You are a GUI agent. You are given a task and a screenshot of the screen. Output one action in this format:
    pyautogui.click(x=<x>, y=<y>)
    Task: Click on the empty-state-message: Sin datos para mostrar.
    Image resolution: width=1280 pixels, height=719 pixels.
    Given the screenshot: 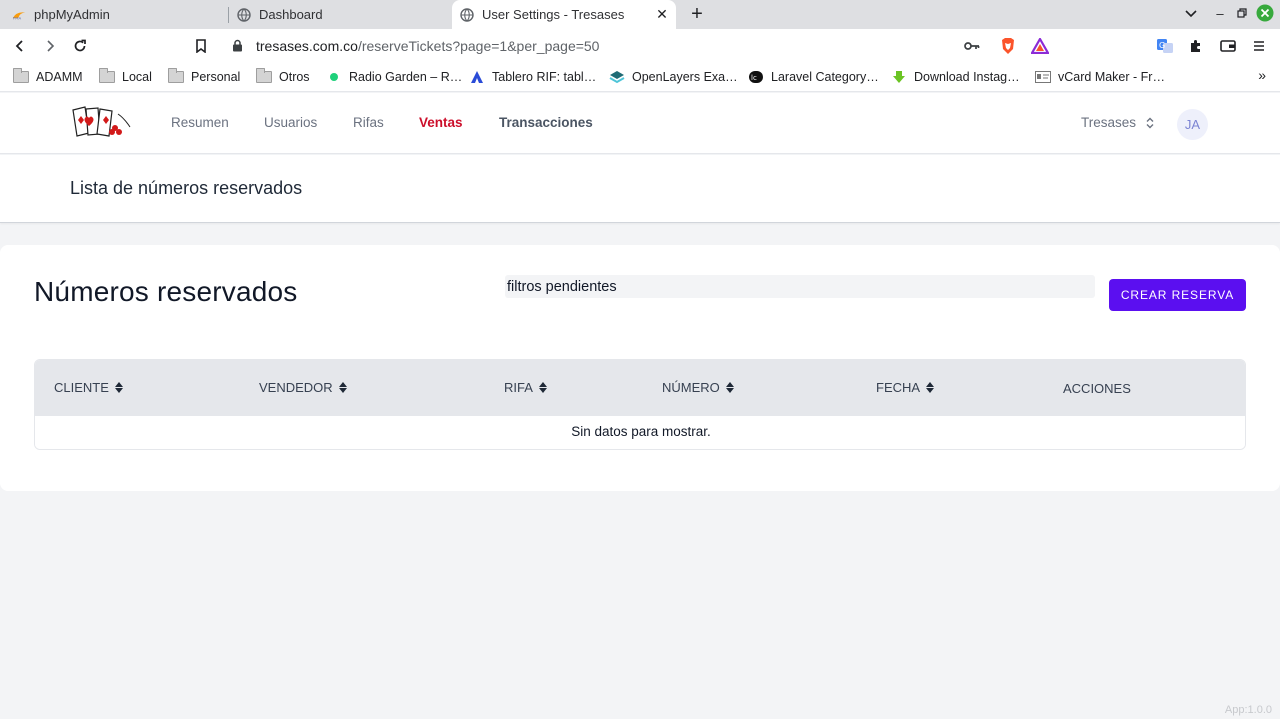 What is the action you would take?
    pyautogui.click(x=640, y=432)
    